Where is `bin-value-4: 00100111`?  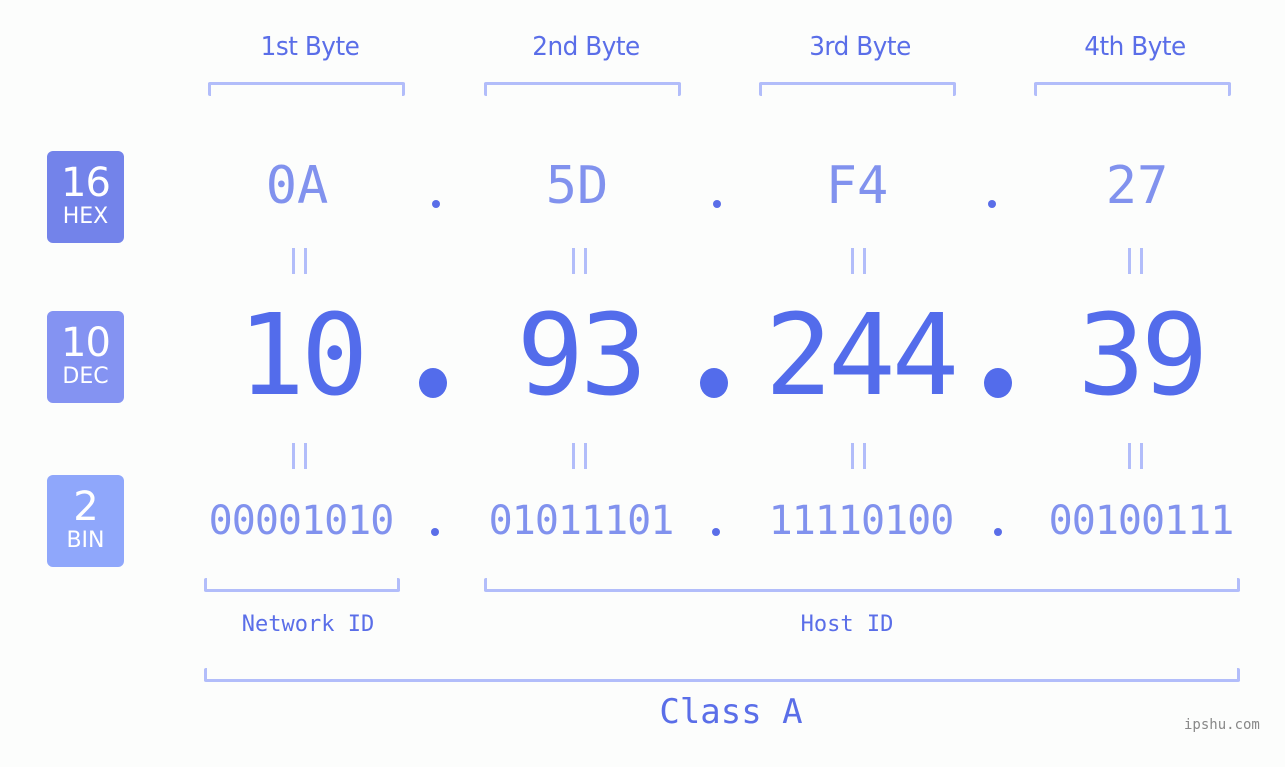 bin-value-4: 00100111 is located at coordinates (1141, 521).